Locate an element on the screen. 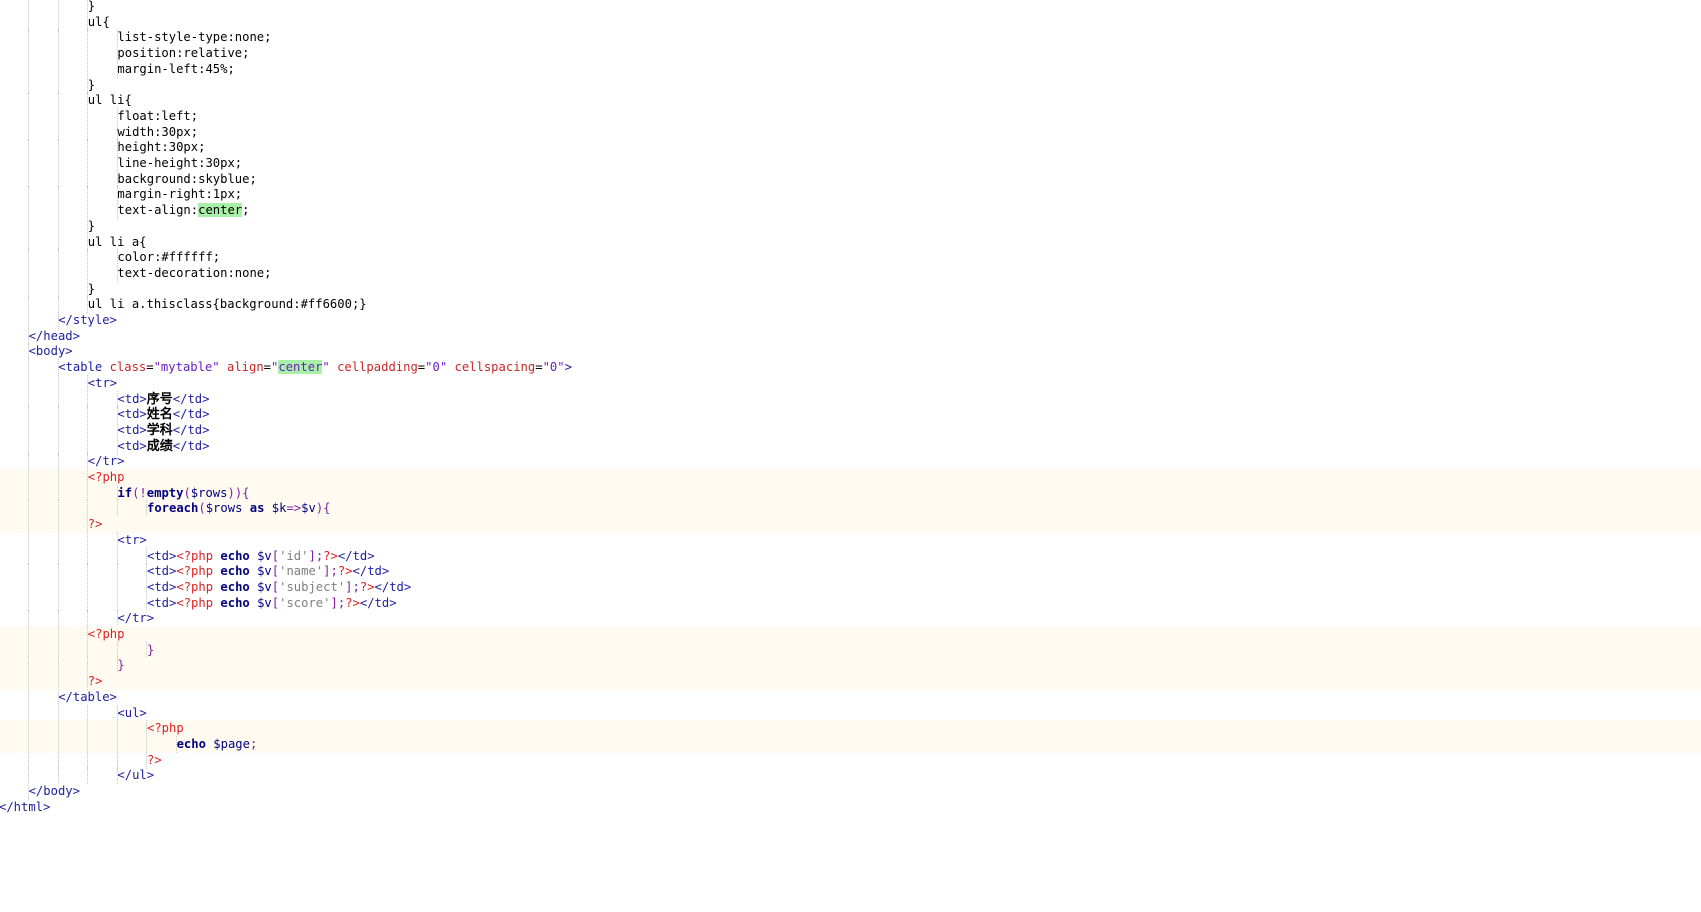 This screenshot has height=912, width=1701. code-line: margin-left:45%; is located at coordinates (850, 69).